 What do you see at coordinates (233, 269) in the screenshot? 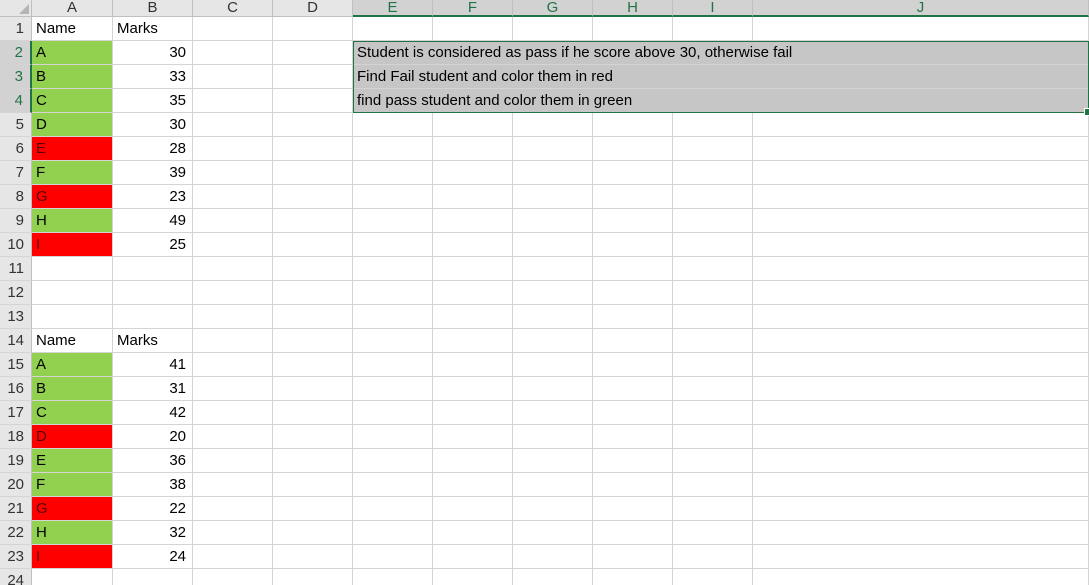
I see `cell-c11` at bounding box center [233, 269].